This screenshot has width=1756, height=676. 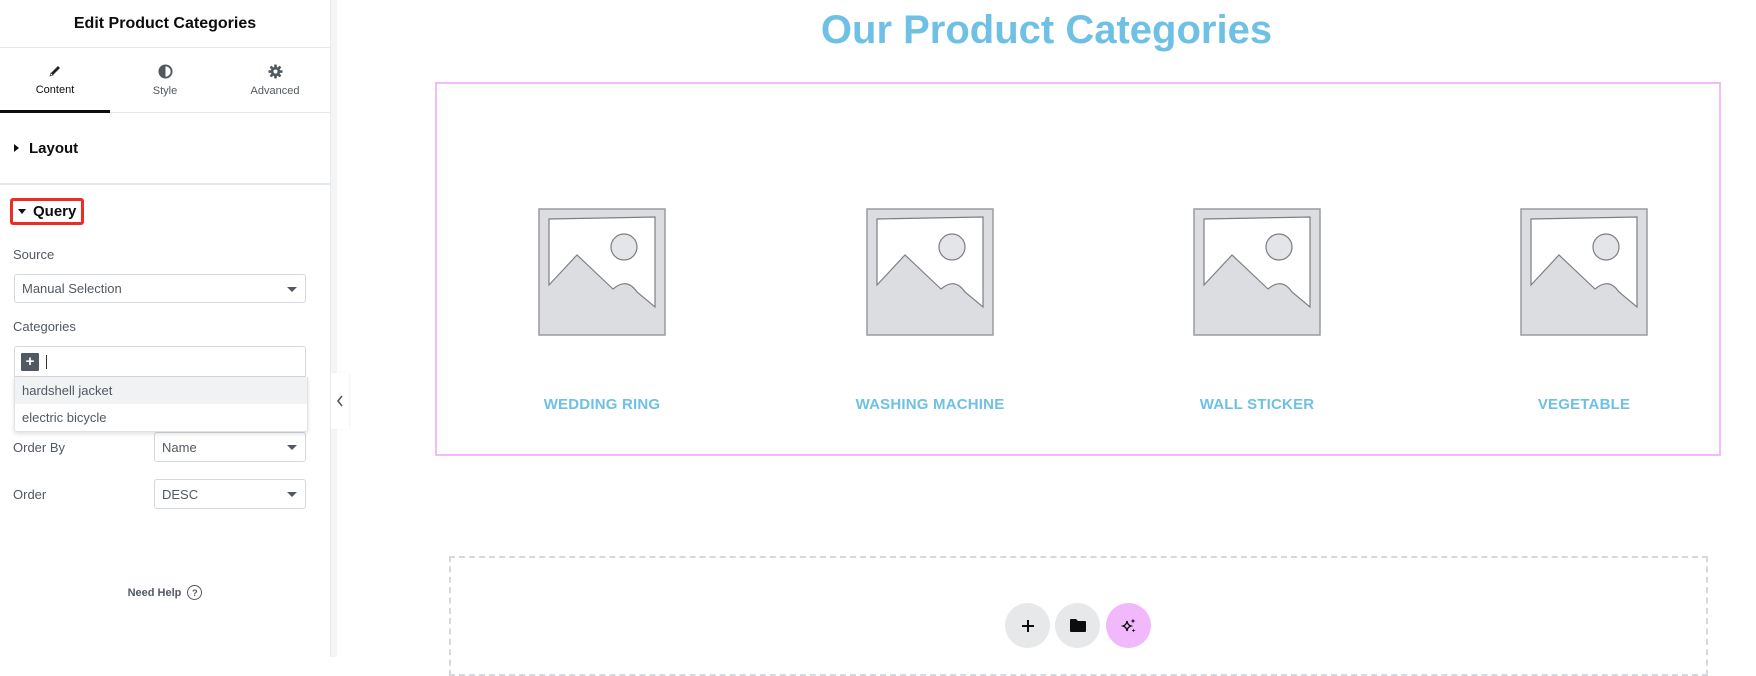 I want to click on category-card: WEDDING RING, so click(x=602, y=310).